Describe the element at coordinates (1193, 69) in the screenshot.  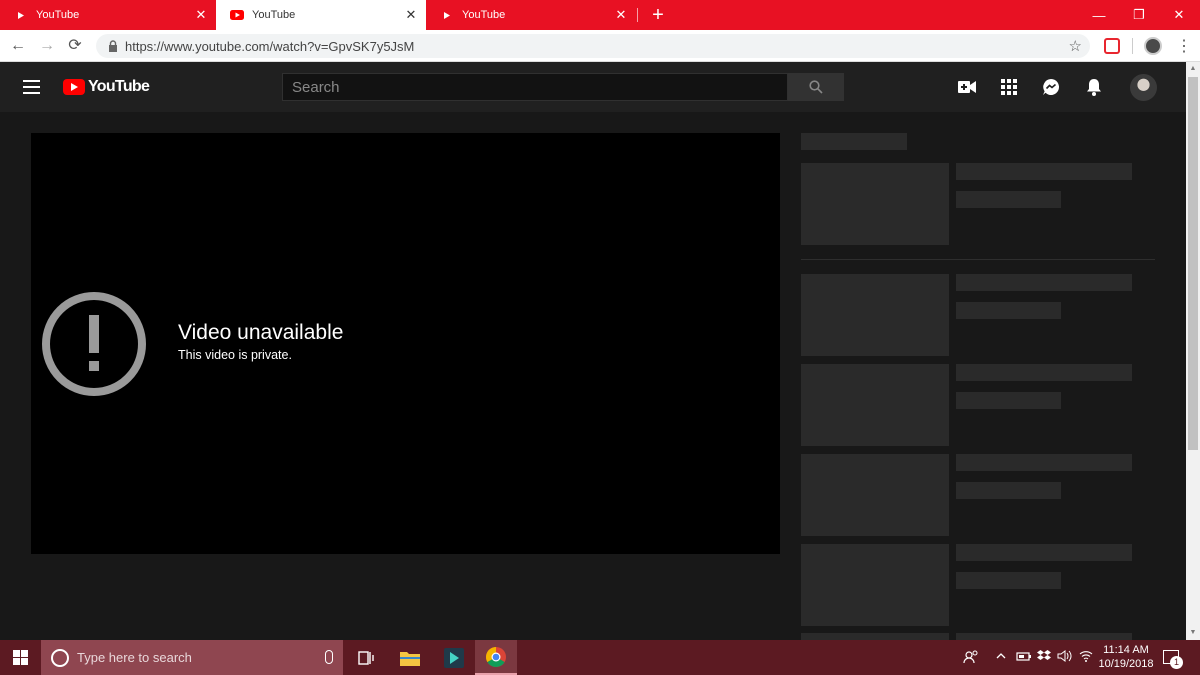
I see `scroll-up-arrow-icon: ▲` at that location.